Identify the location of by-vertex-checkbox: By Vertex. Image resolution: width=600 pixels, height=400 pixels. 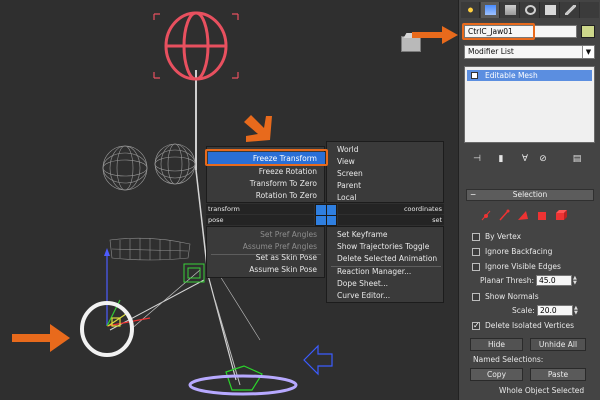
(496, 237).